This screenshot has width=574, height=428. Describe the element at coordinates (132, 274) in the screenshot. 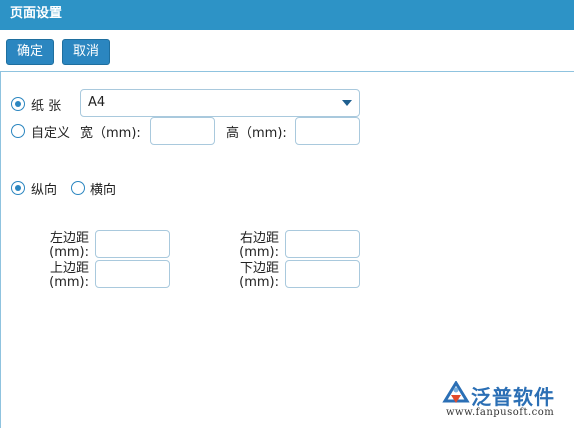

I see `top-margin-input` at that location.